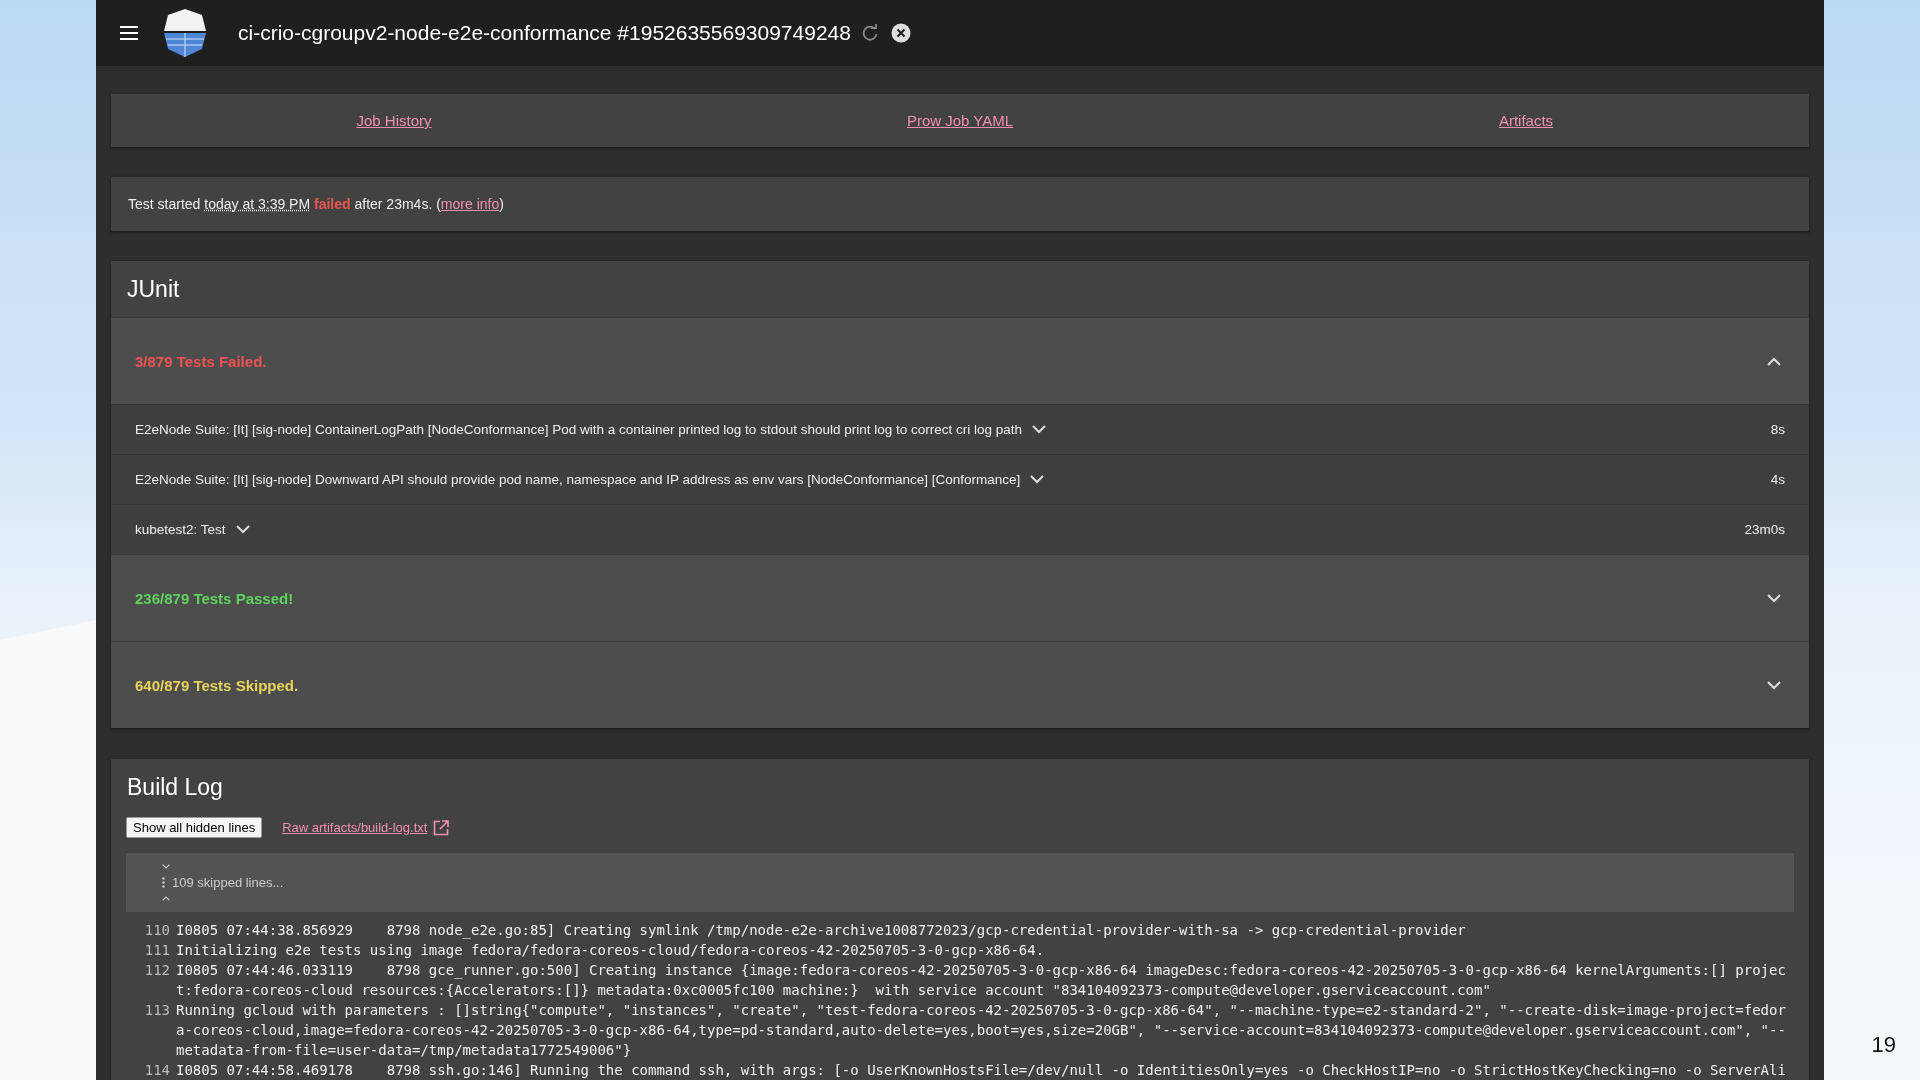 The width and height of the screenshot is (1920, 1080). I want to click on test-duration: 4s, so click(1777, 479).